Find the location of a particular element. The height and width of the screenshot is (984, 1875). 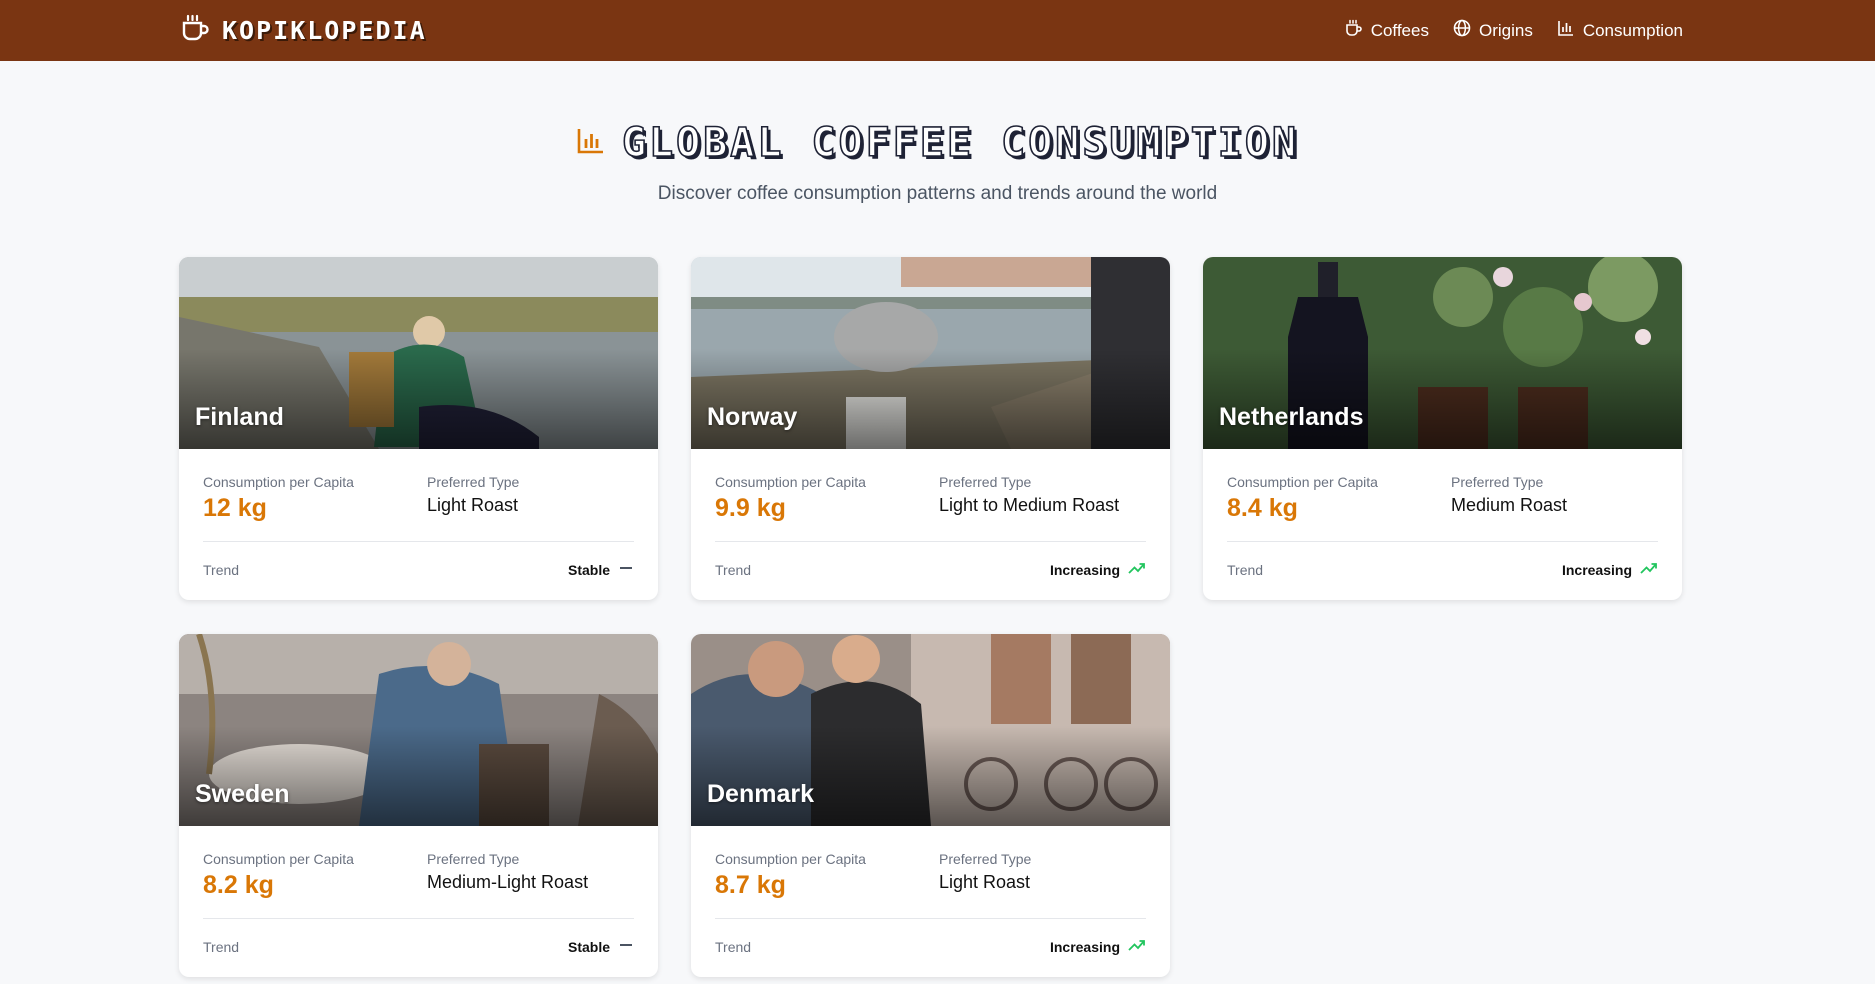

country-name: Netherlands is located at coordinates (1291, 417).